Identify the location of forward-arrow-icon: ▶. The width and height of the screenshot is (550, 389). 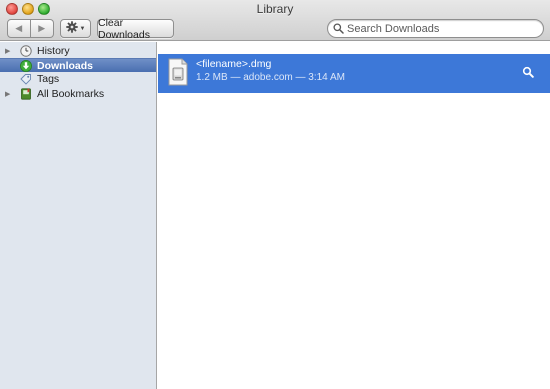
(42, 28).